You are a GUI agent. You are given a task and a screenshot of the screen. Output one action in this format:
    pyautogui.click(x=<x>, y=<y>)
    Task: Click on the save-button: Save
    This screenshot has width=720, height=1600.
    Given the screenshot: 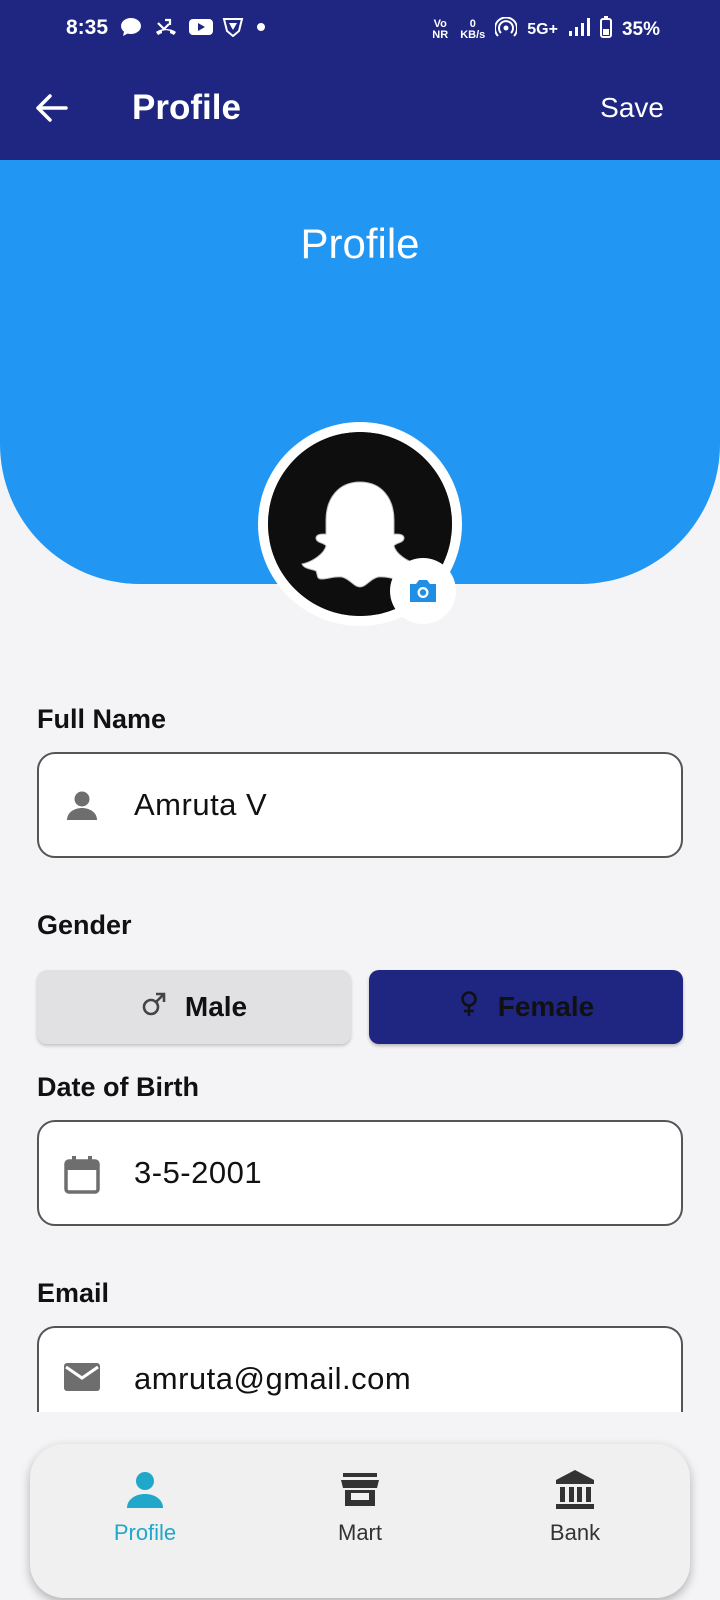 What is the action you would take?
    pyautogui.click(x=632, y=108)
    